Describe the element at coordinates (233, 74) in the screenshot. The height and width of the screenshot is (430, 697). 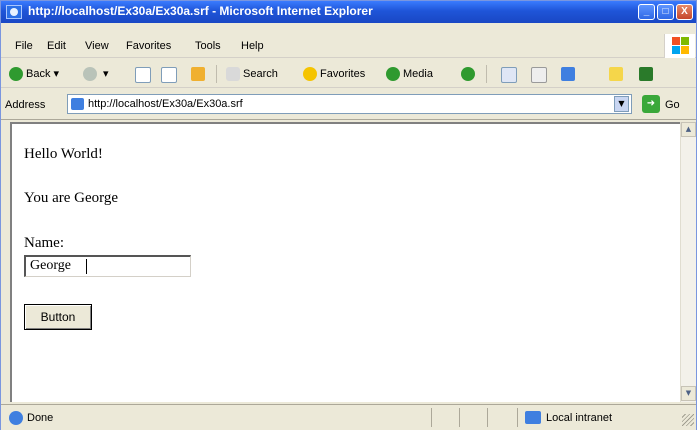
I see `search-icon` at that location.